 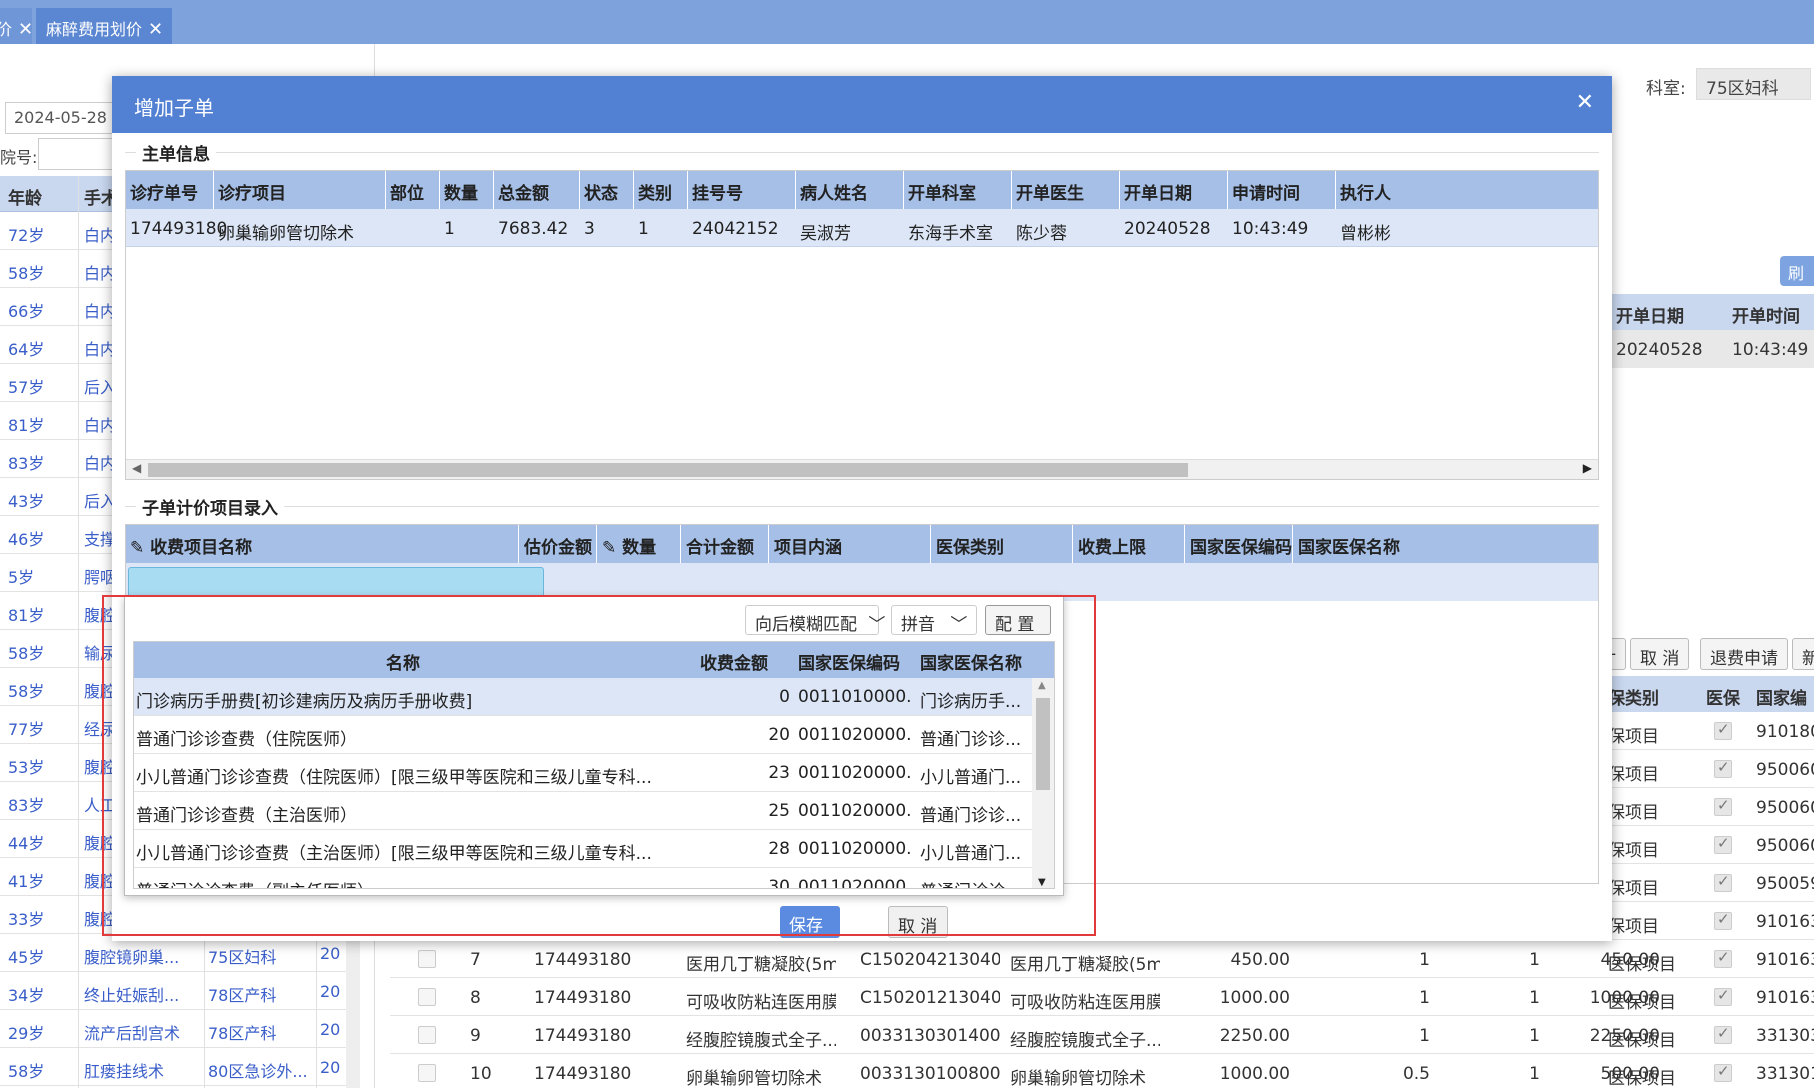 What do you see at coordinates (720, 545) in the screenshot?
I see `sub-col-header: 合计金额` at bounding box center [720, 545].